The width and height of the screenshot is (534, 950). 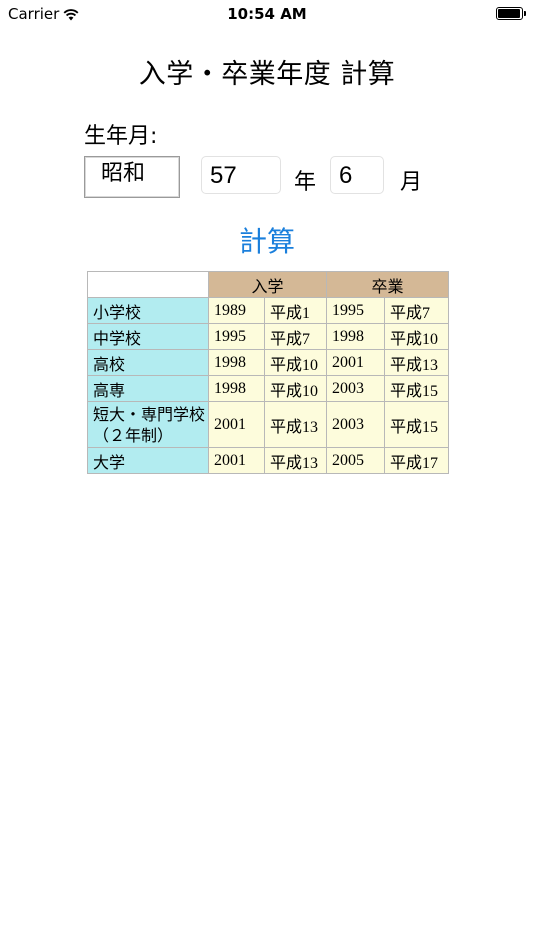 What do you see at coordinates (411, 182) in the screenshot?
I see `month-unit-label: 月` at bounding box center [411, 182].